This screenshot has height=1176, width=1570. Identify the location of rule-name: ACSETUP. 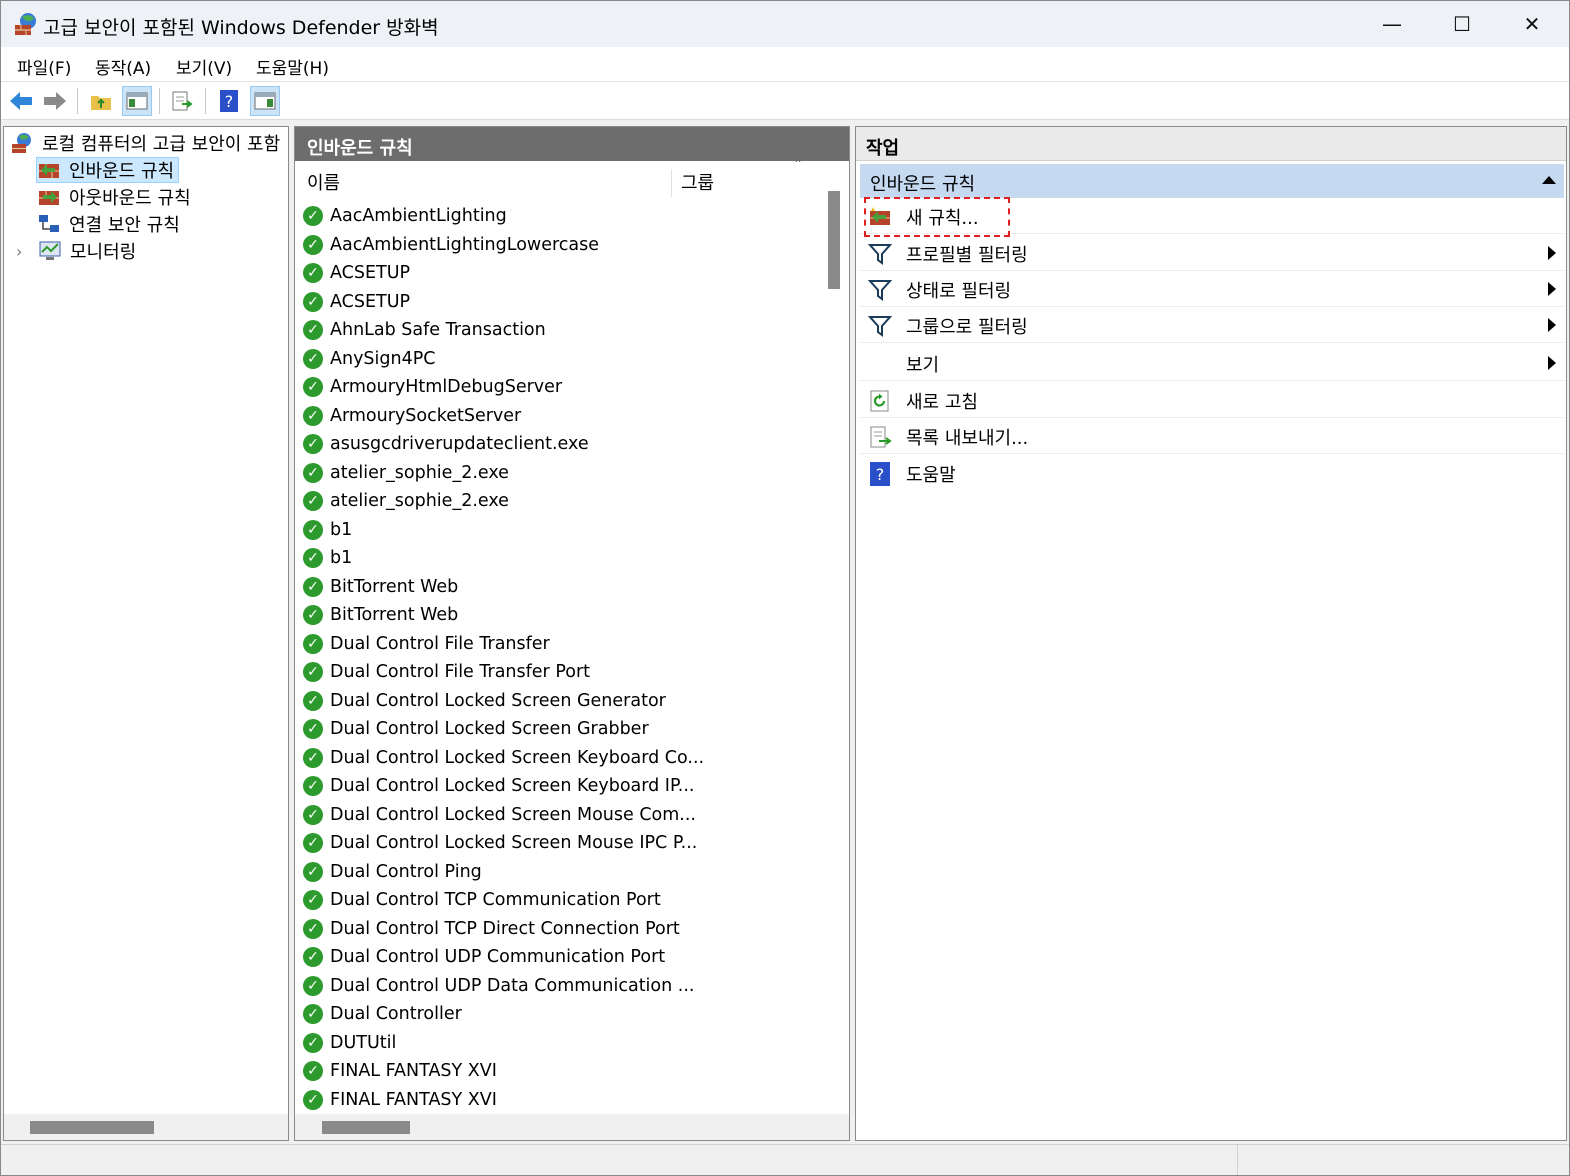
(370, 301).